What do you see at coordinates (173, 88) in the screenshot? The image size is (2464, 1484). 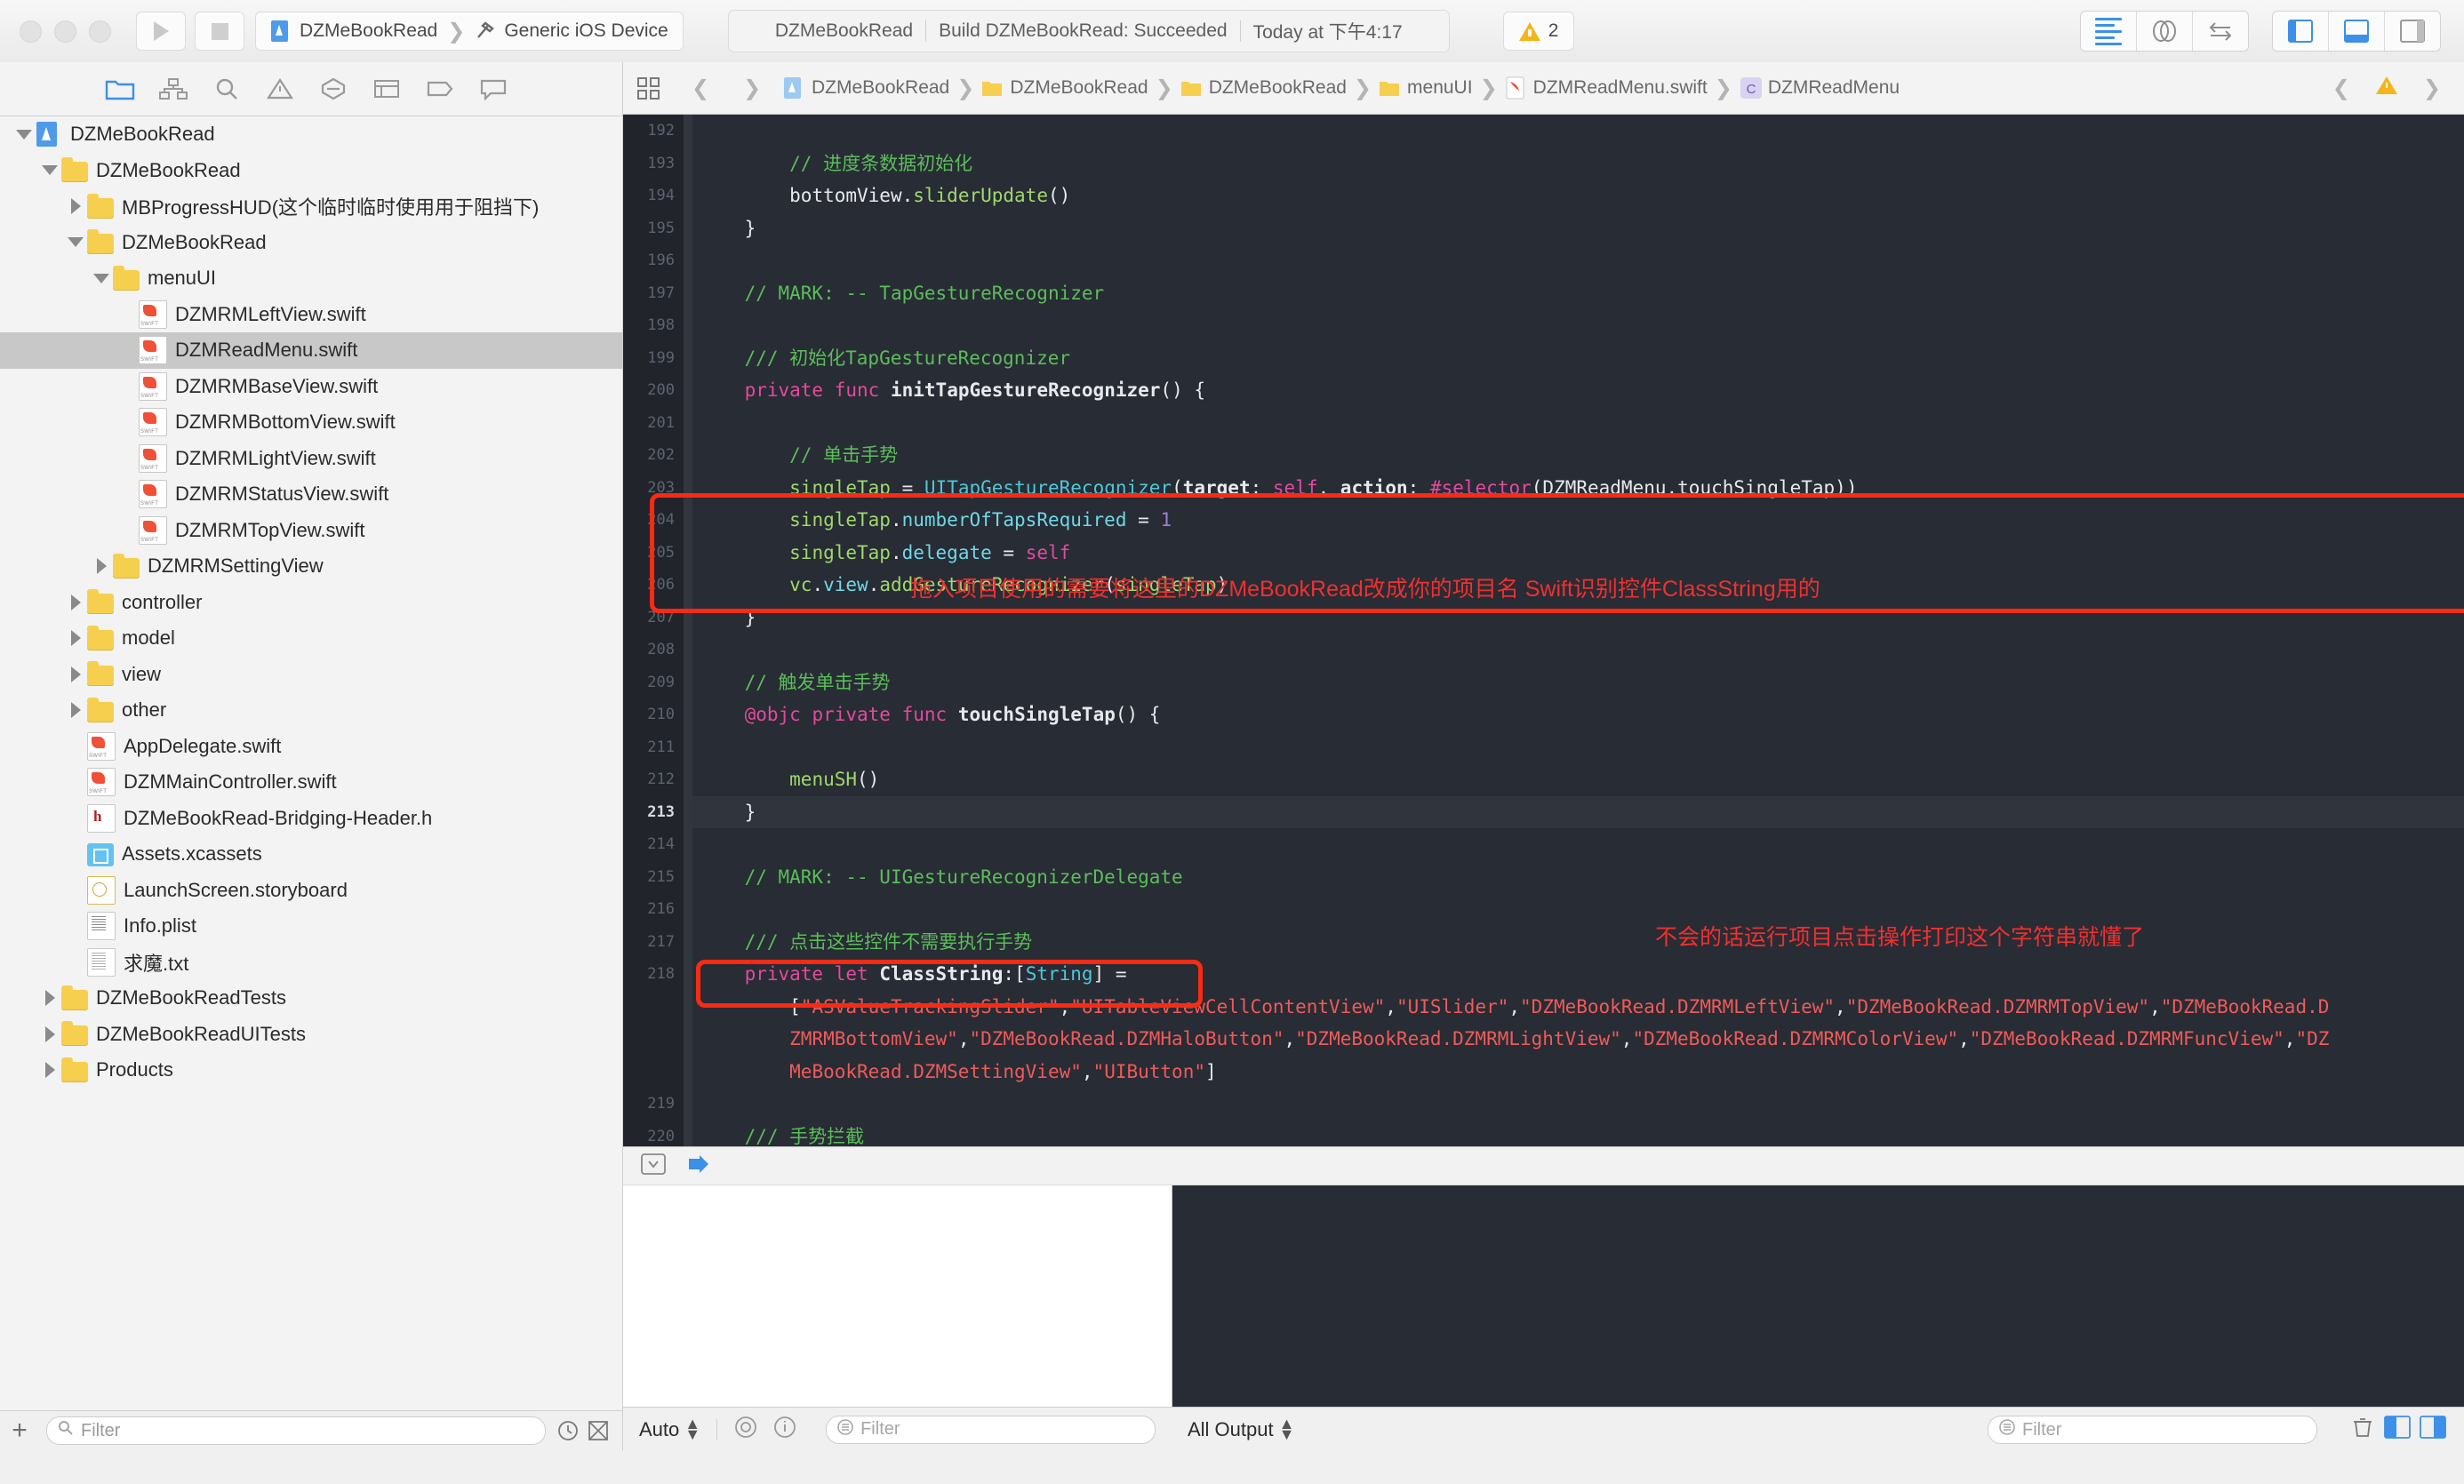 I see `symbol-navigator-tab` at bounding box center [173, 88].